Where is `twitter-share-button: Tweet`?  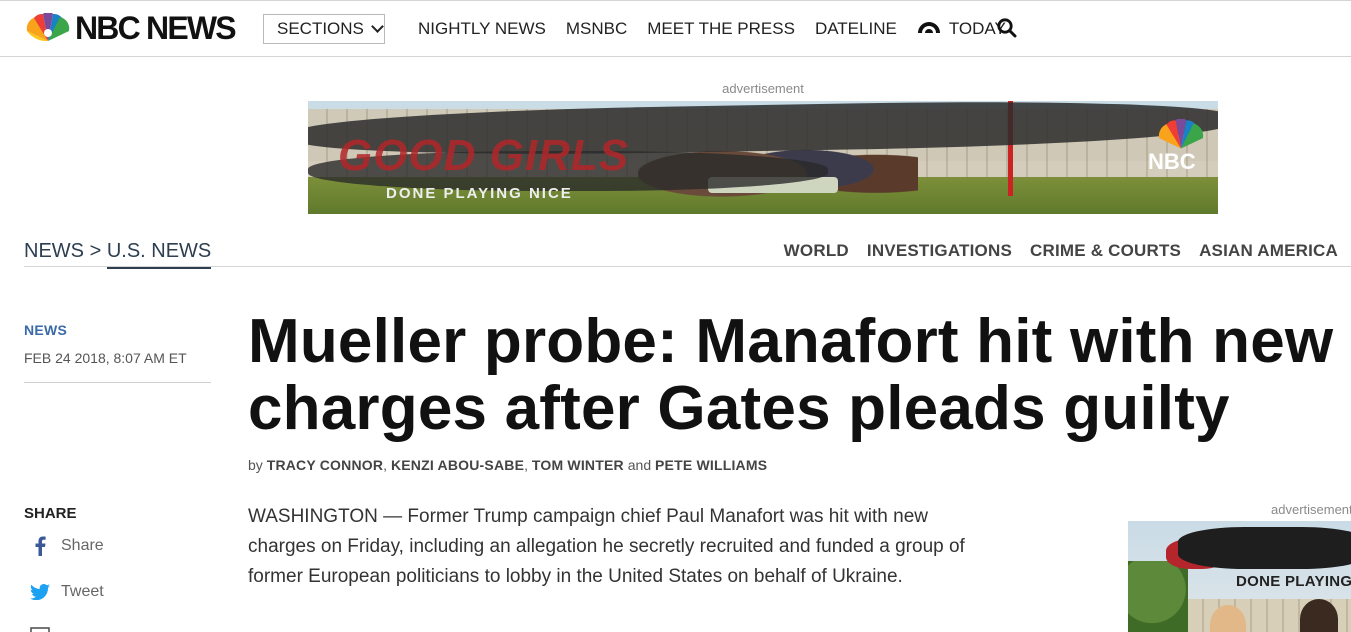
twitter-share-button: Tweet is located at coordinates (67, 592).